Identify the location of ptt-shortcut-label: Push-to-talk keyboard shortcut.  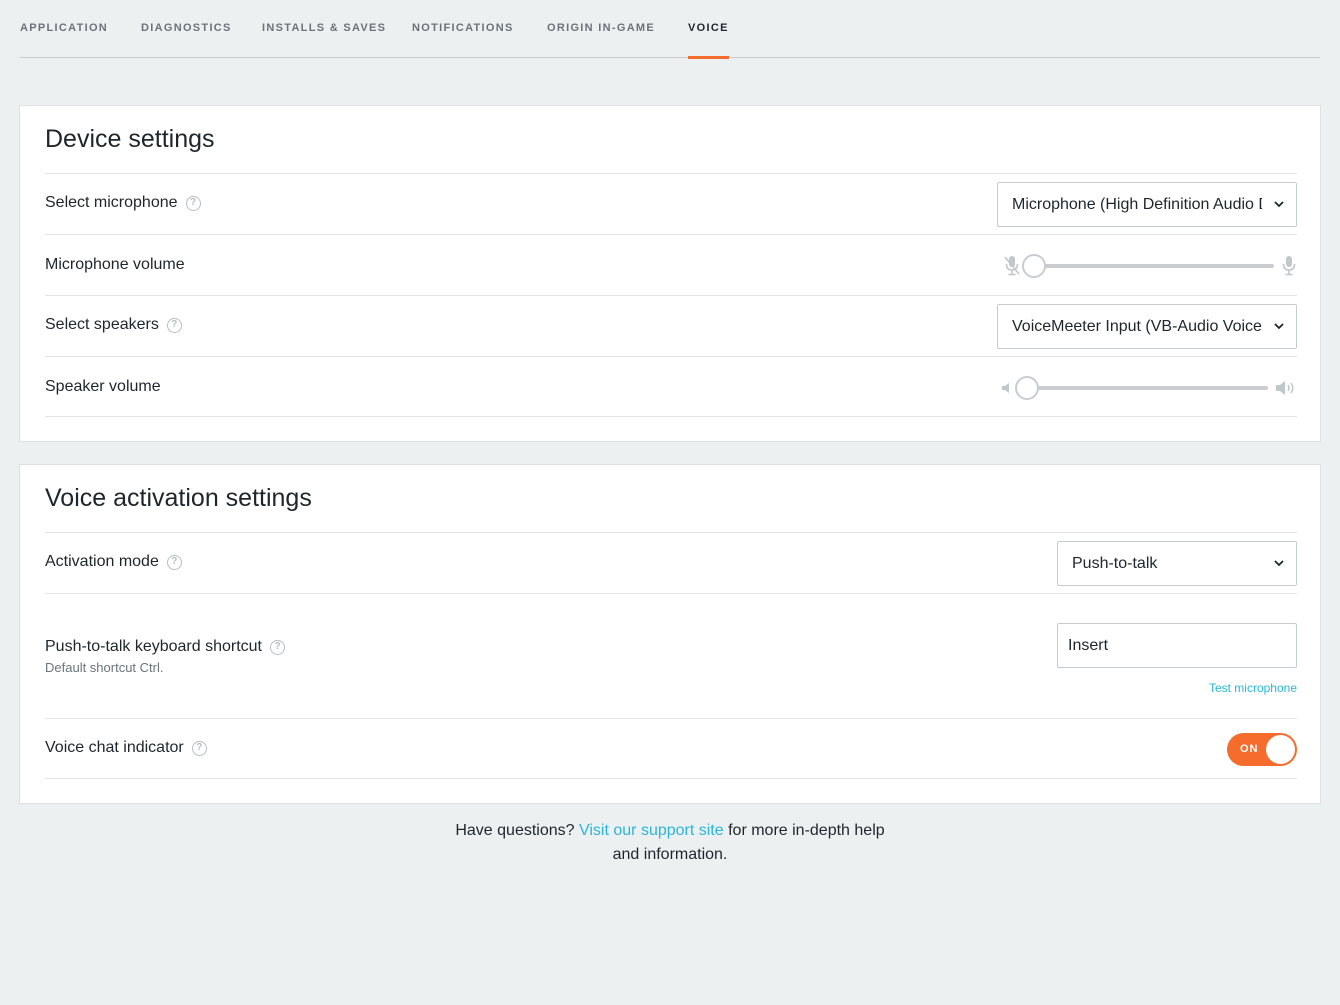
(153, 646).